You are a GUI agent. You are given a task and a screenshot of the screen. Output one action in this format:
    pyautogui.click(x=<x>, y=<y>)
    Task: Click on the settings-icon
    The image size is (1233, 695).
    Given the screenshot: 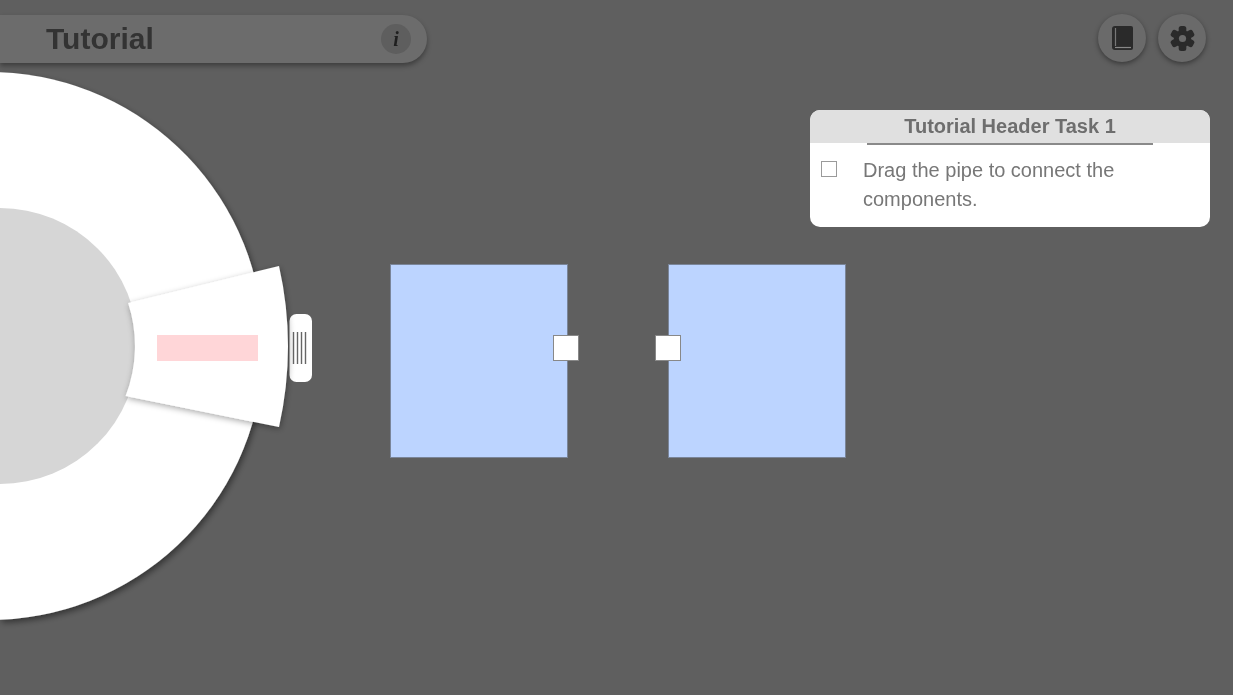 What is the action you would take?
    pyautogui.click(x=1182, y=38)
    